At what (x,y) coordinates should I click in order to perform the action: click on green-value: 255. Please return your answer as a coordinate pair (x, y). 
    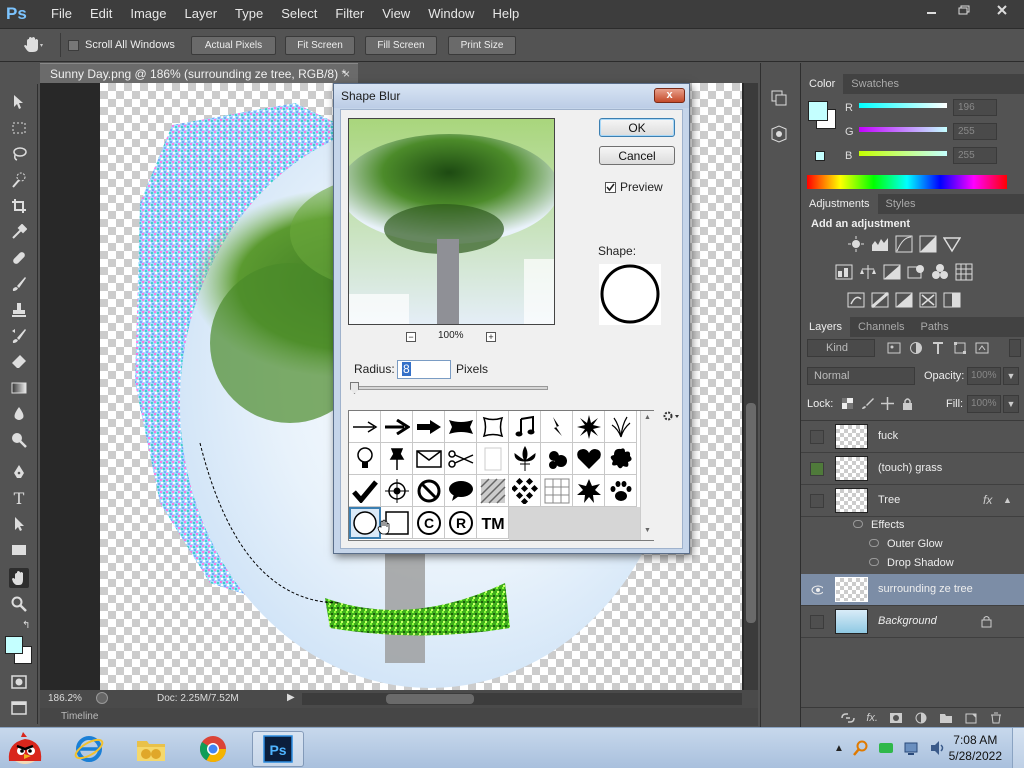
    Looking at the image, I should click on (975, 131).